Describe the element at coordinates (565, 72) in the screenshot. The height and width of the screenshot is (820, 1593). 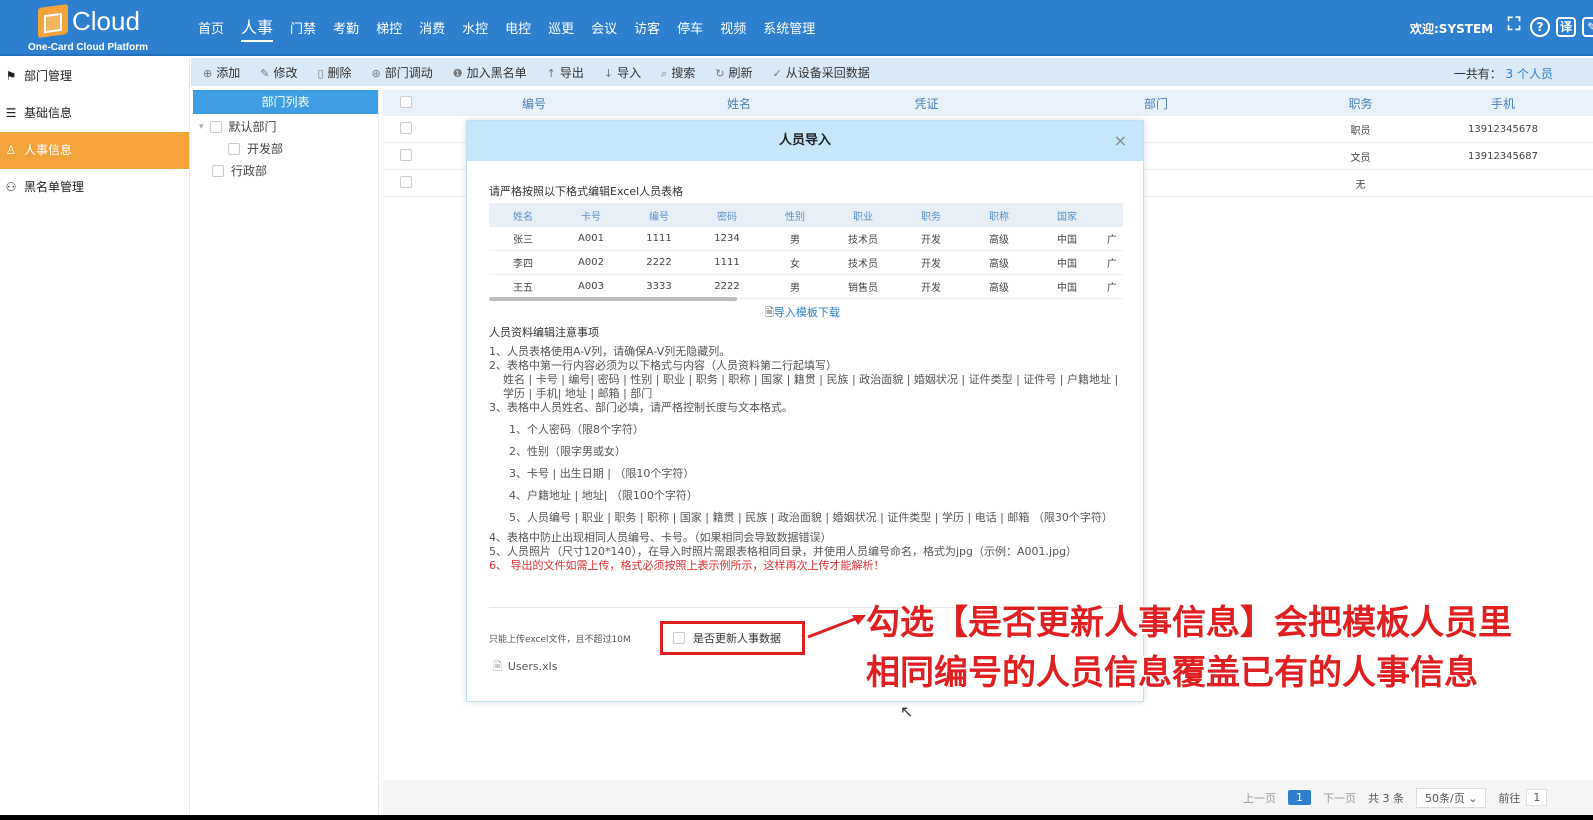
I see `export-button: ↑ 导出` at that location.